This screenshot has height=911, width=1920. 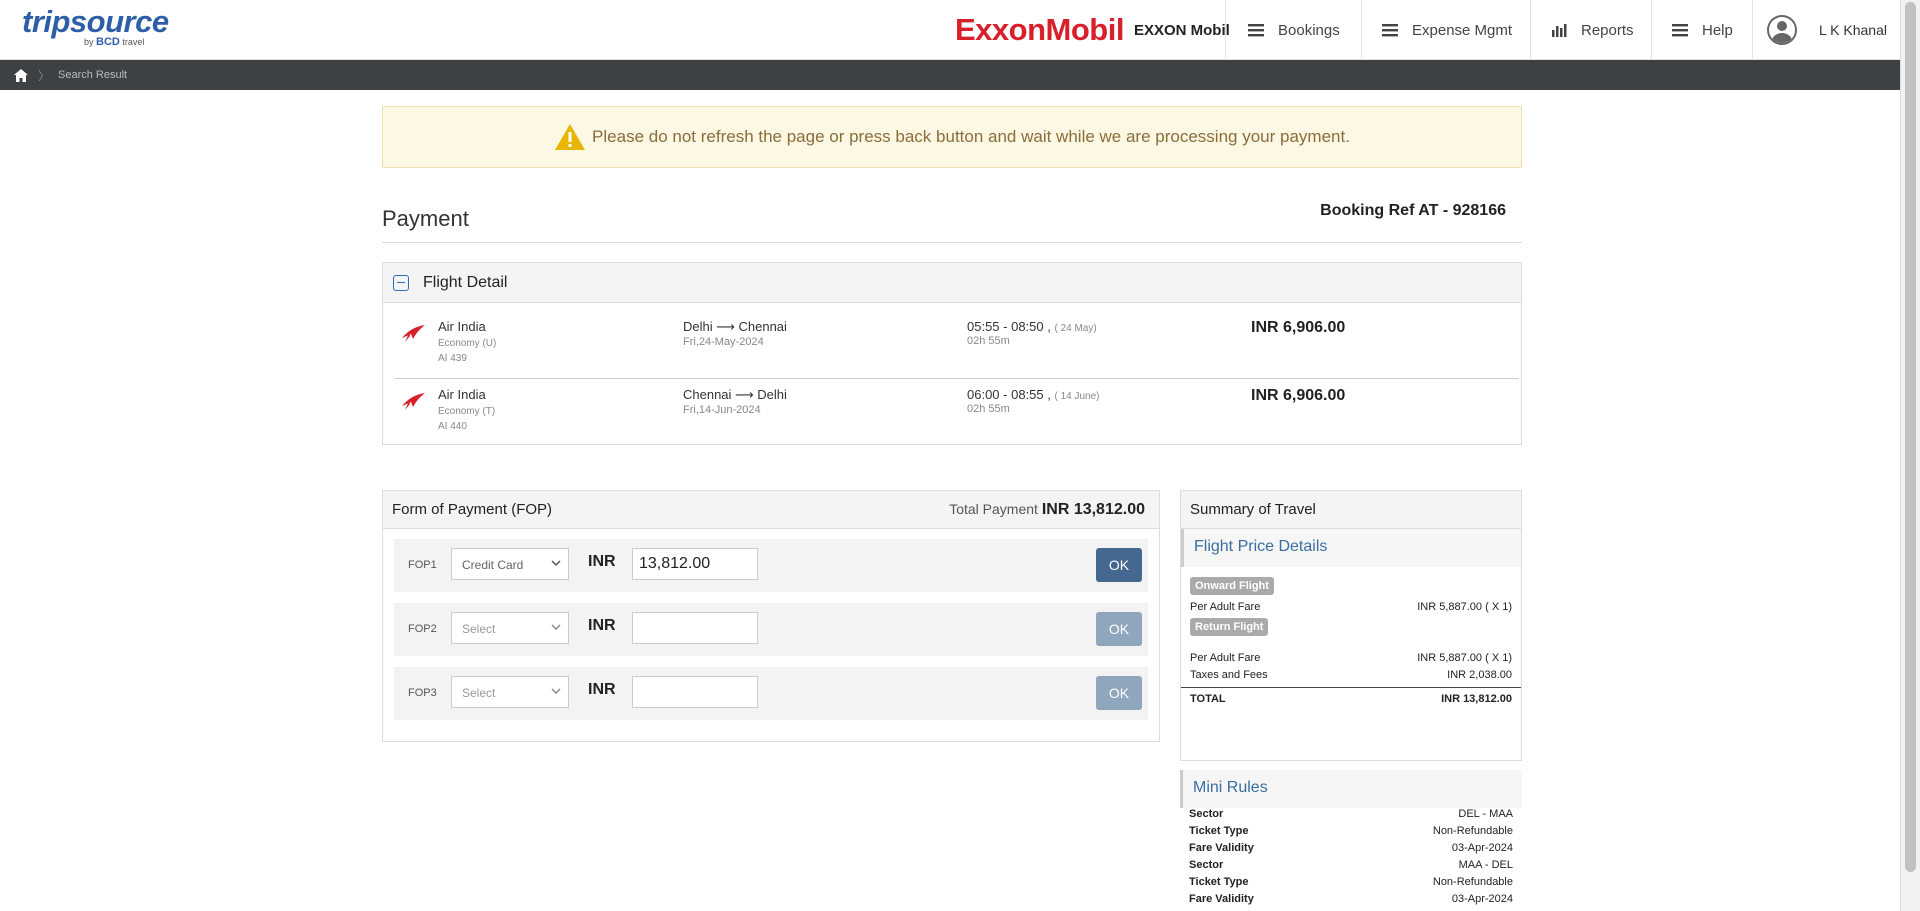 I want to click on page-scrollbar, so click(x=1910, y=455).